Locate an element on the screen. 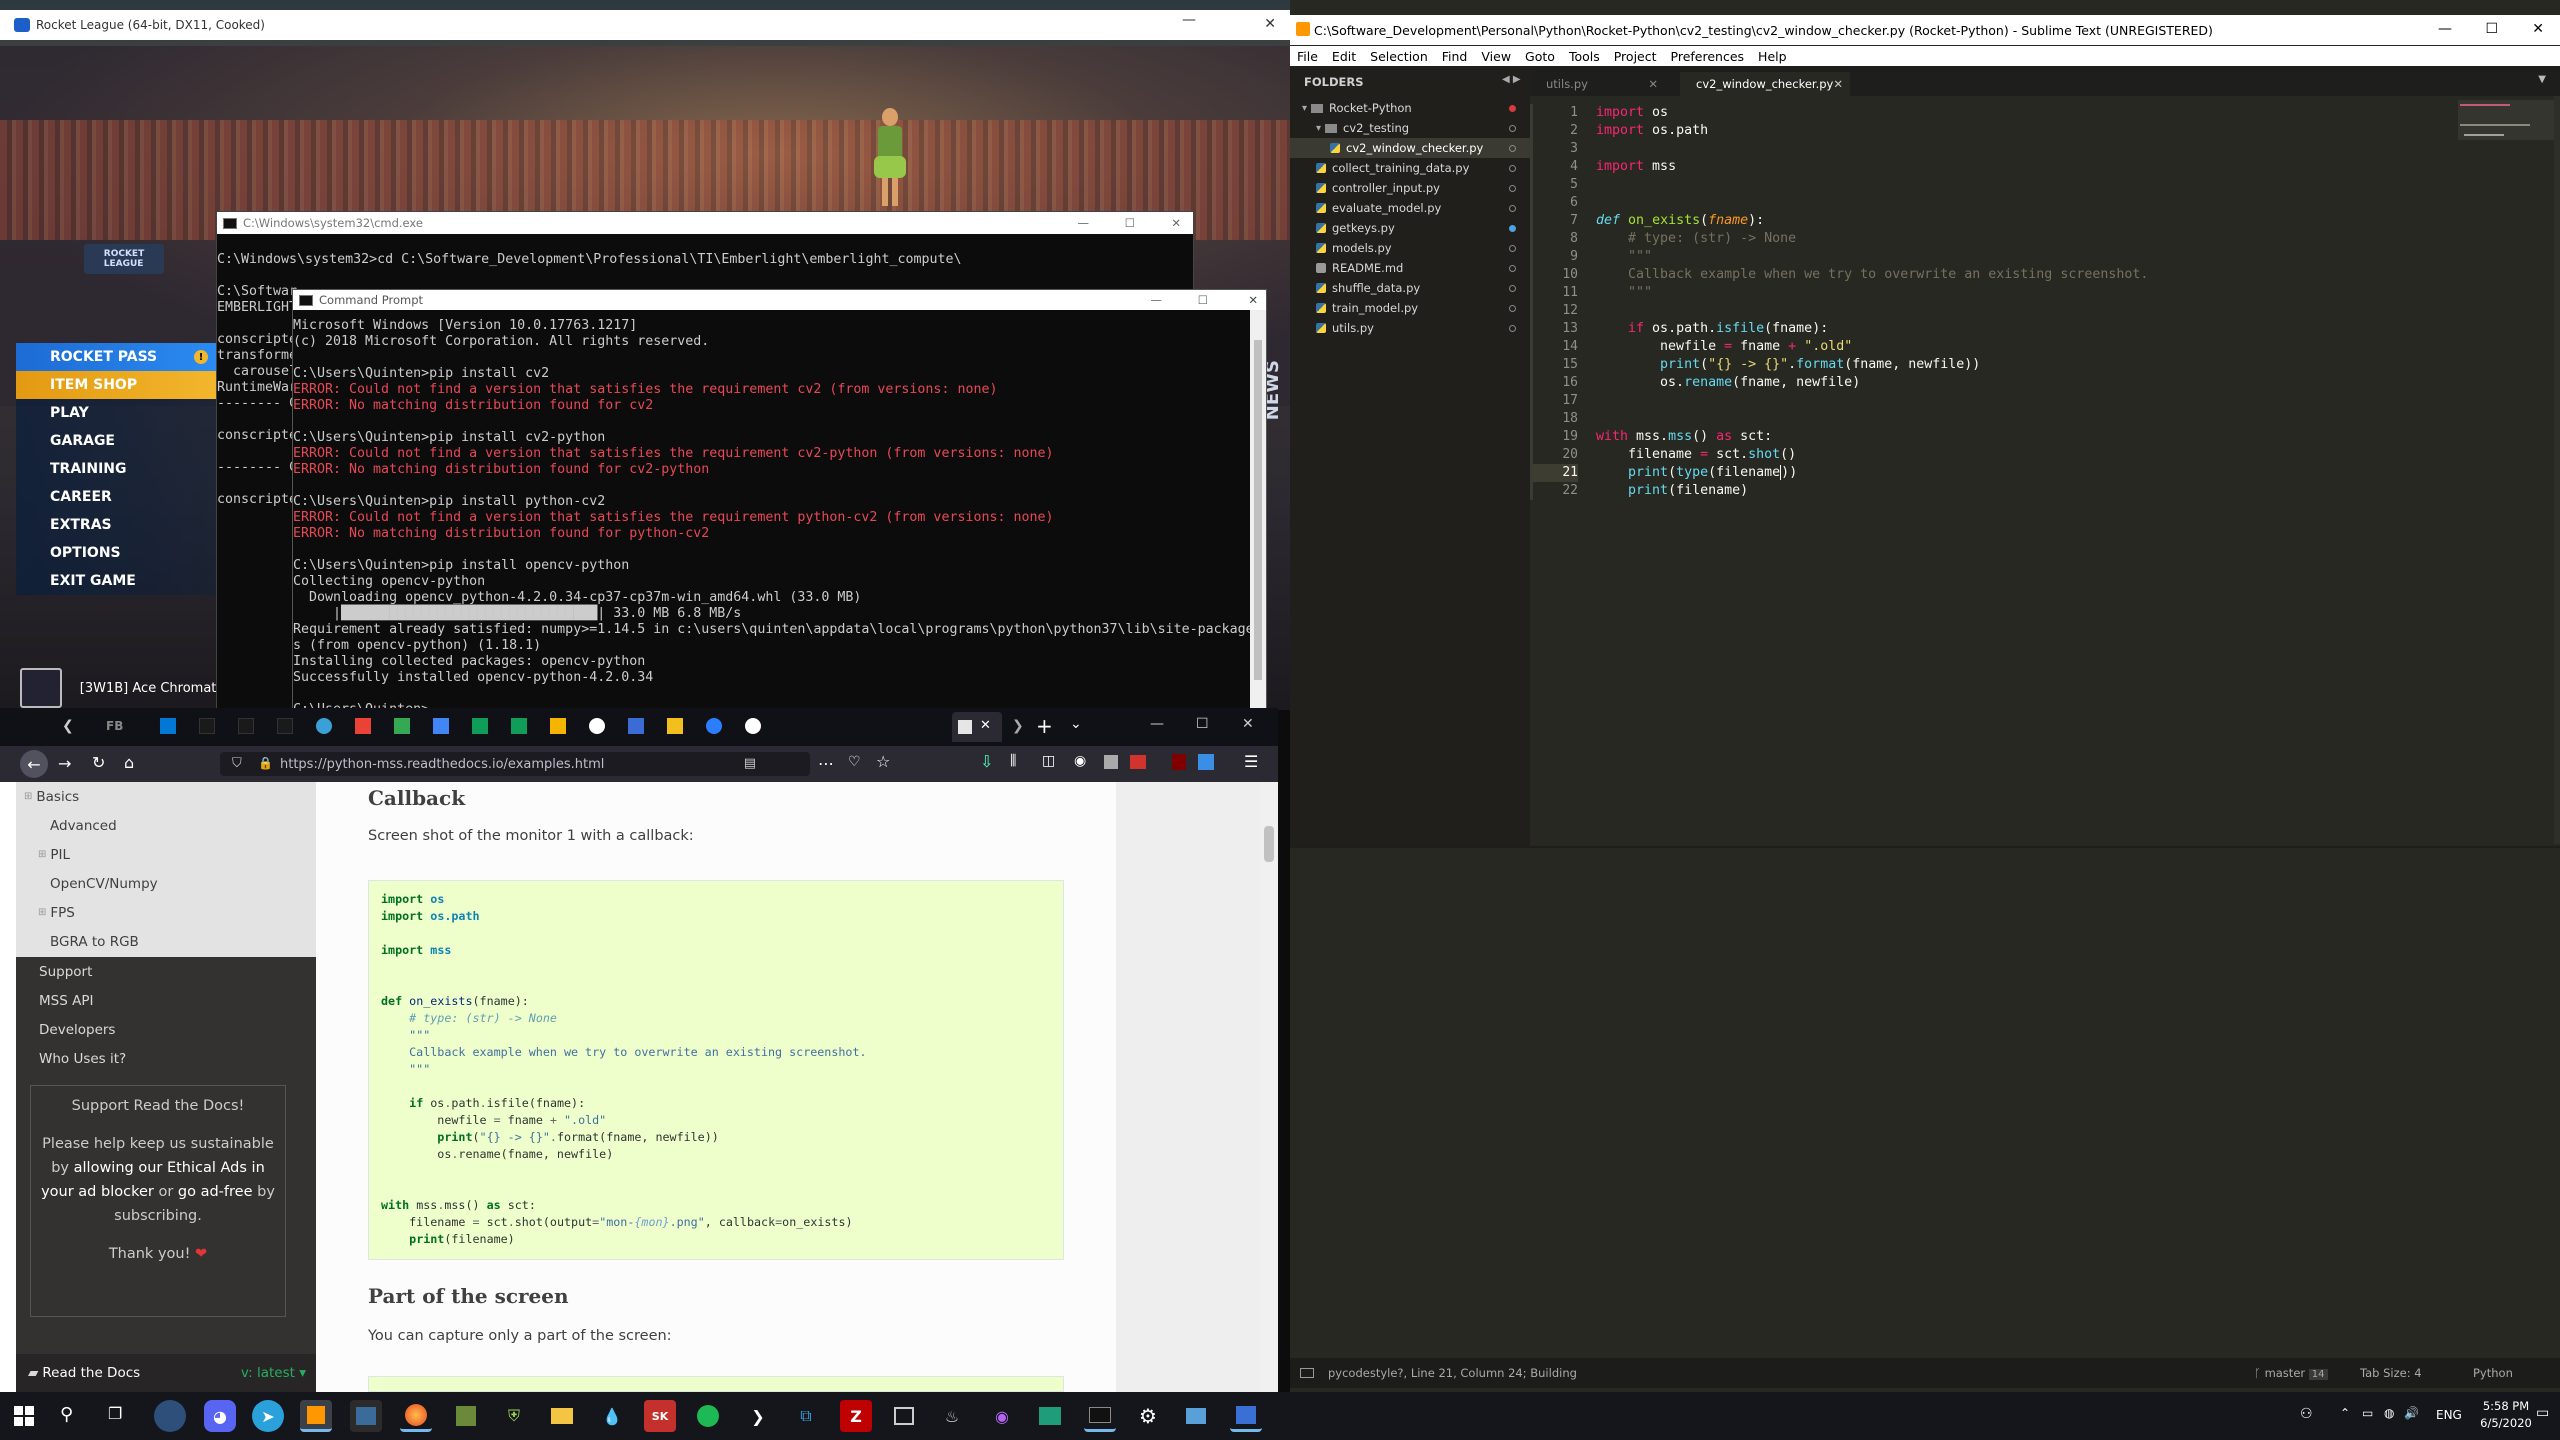  start-icon is located at coordinates (24, 1416).